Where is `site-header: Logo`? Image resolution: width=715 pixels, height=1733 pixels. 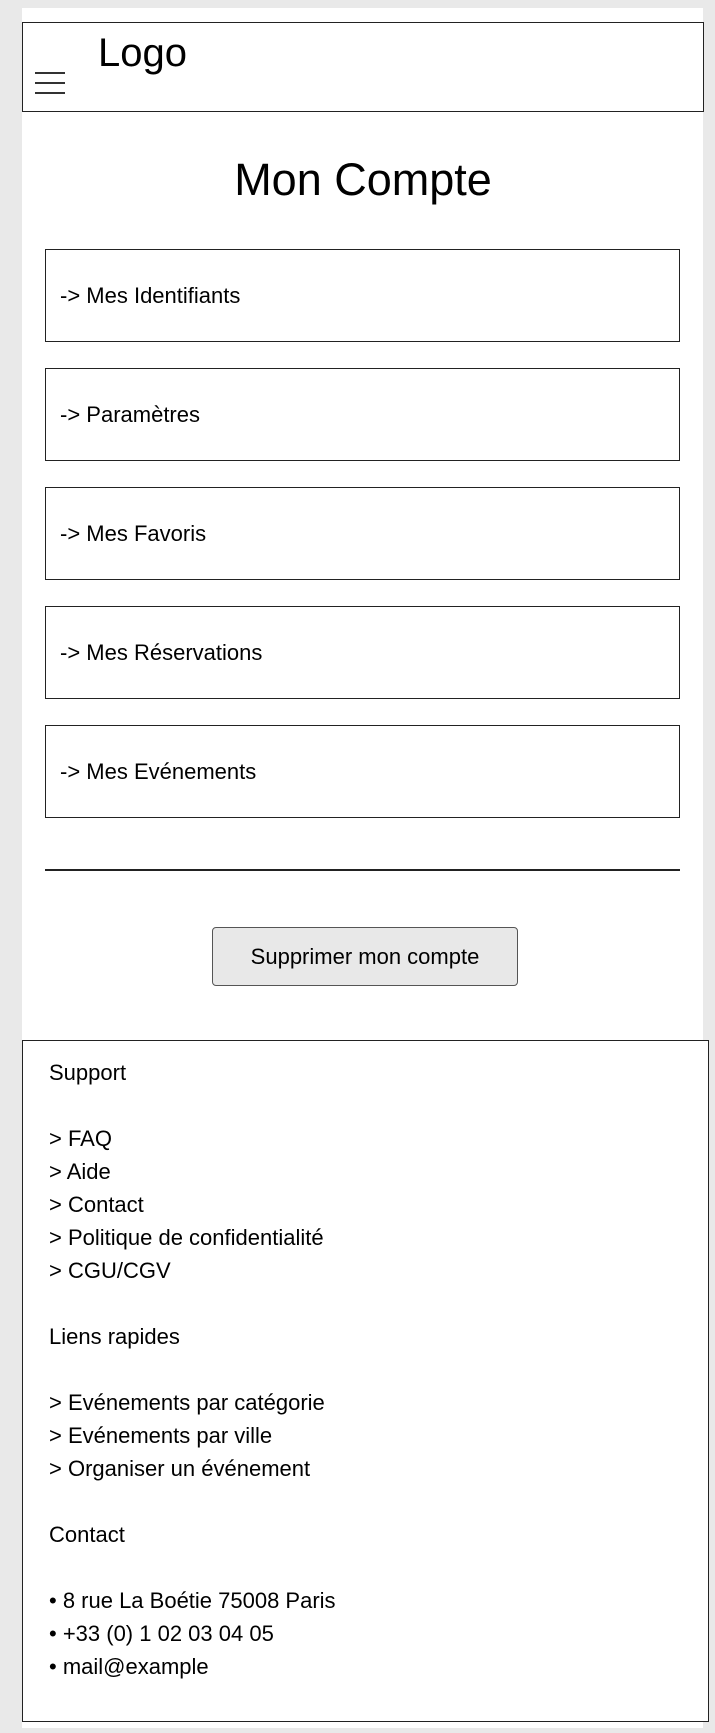
site-header: Logo is located at coordinates (363, 67).